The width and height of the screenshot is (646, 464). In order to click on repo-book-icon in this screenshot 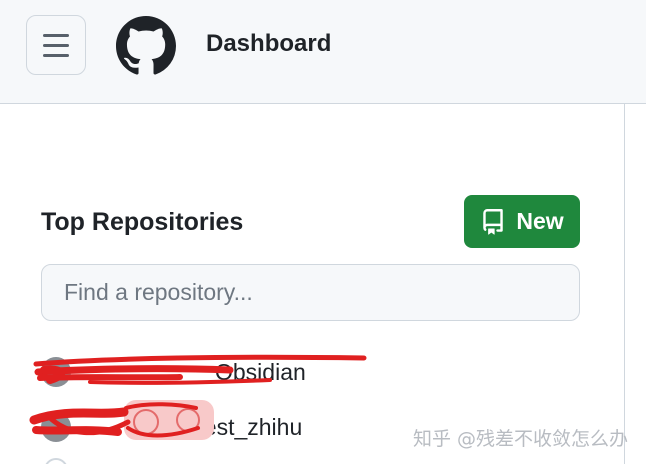, I will do `click(493, 221)`.